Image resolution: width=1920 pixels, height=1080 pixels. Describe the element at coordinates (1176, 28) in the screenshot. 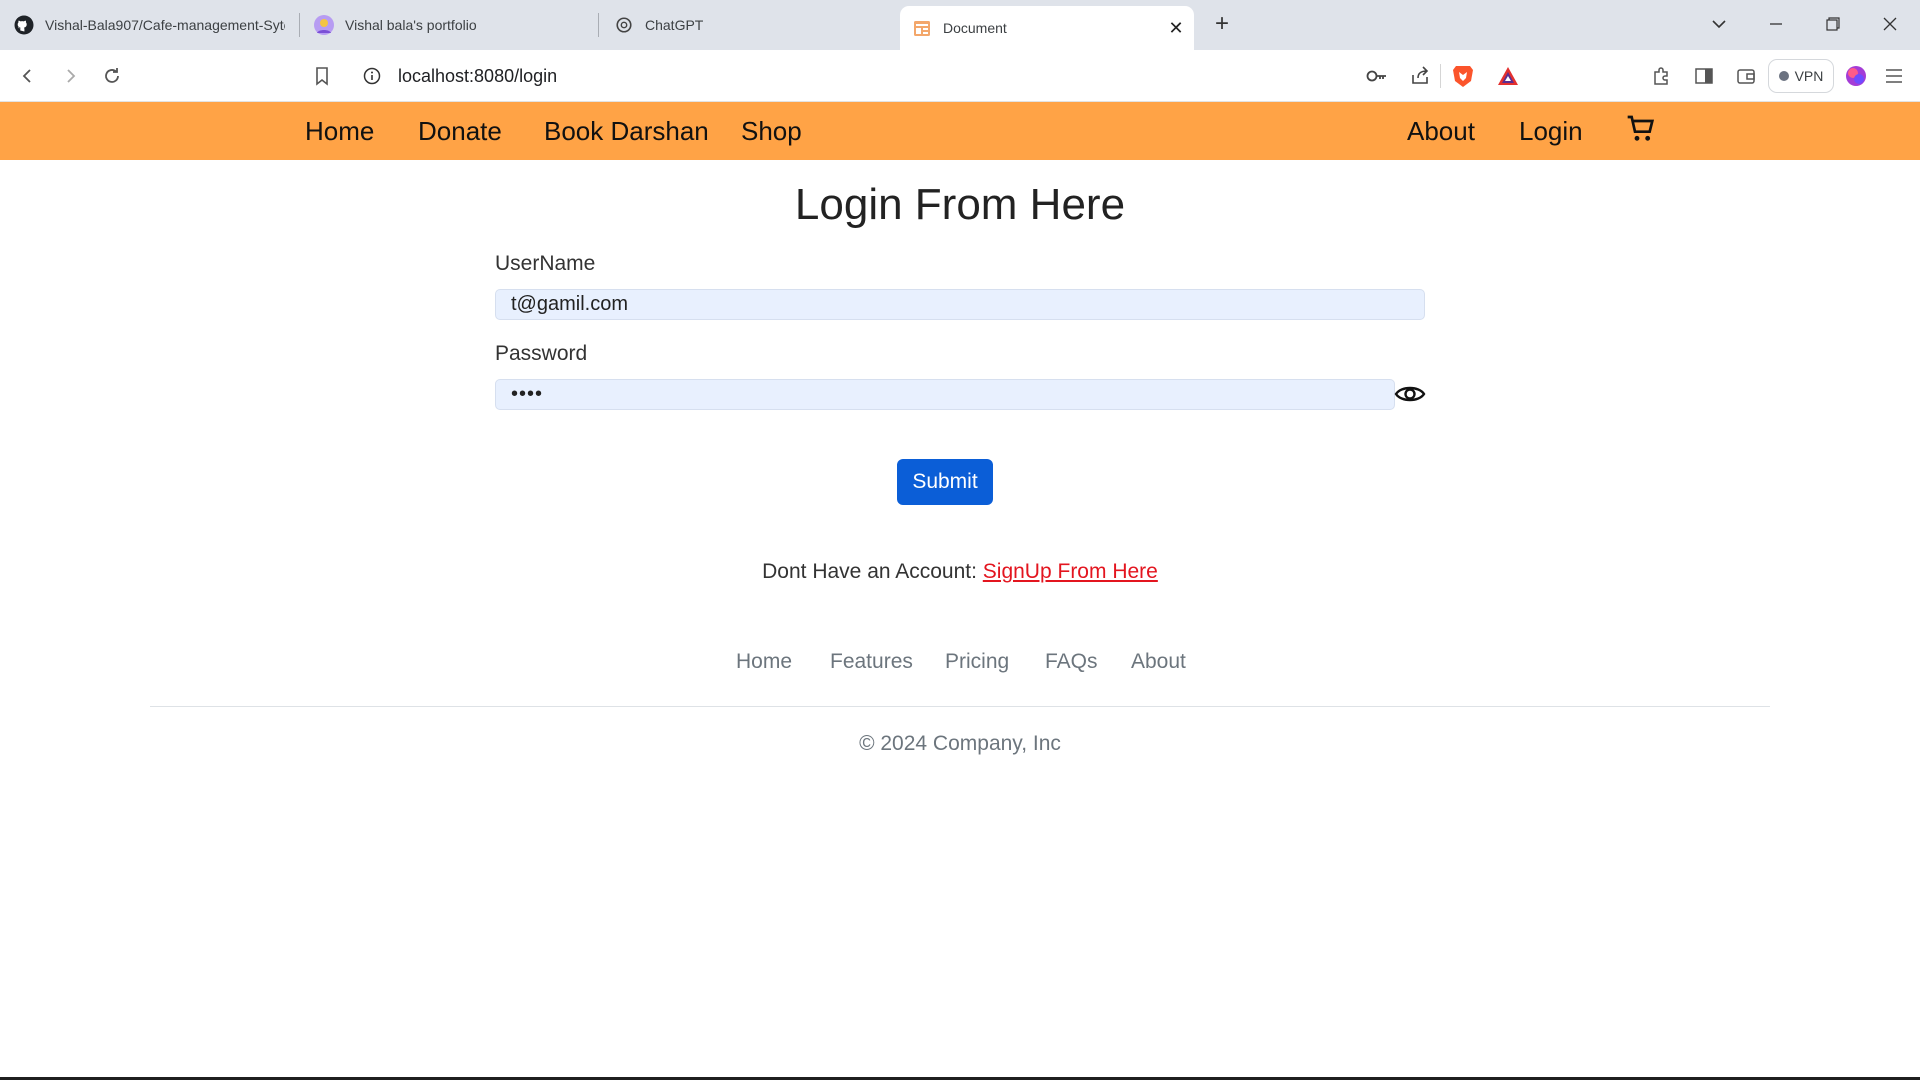

I see `close-tab-icon: ✕` at that location.